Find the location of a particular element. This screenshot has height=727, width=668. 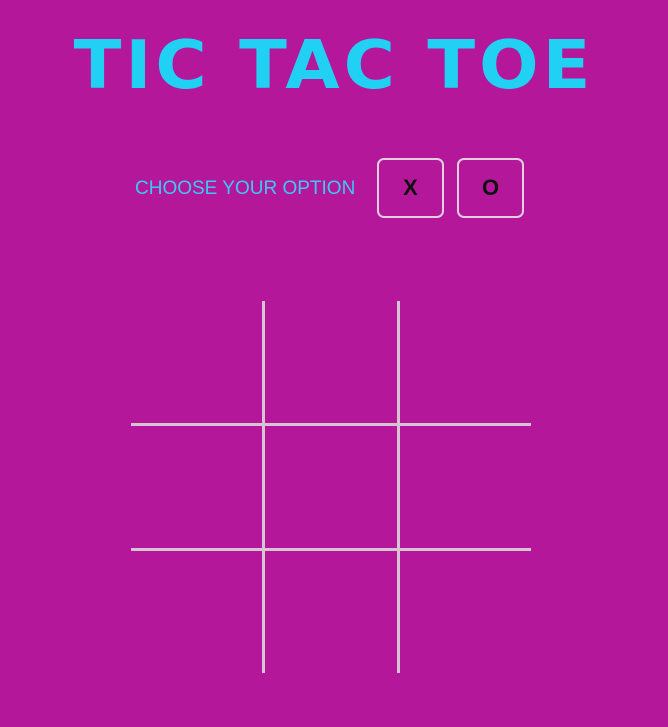

player-option-chooser: CHOOSE YOUR OPTION X O is located at coordinates (334, 189).